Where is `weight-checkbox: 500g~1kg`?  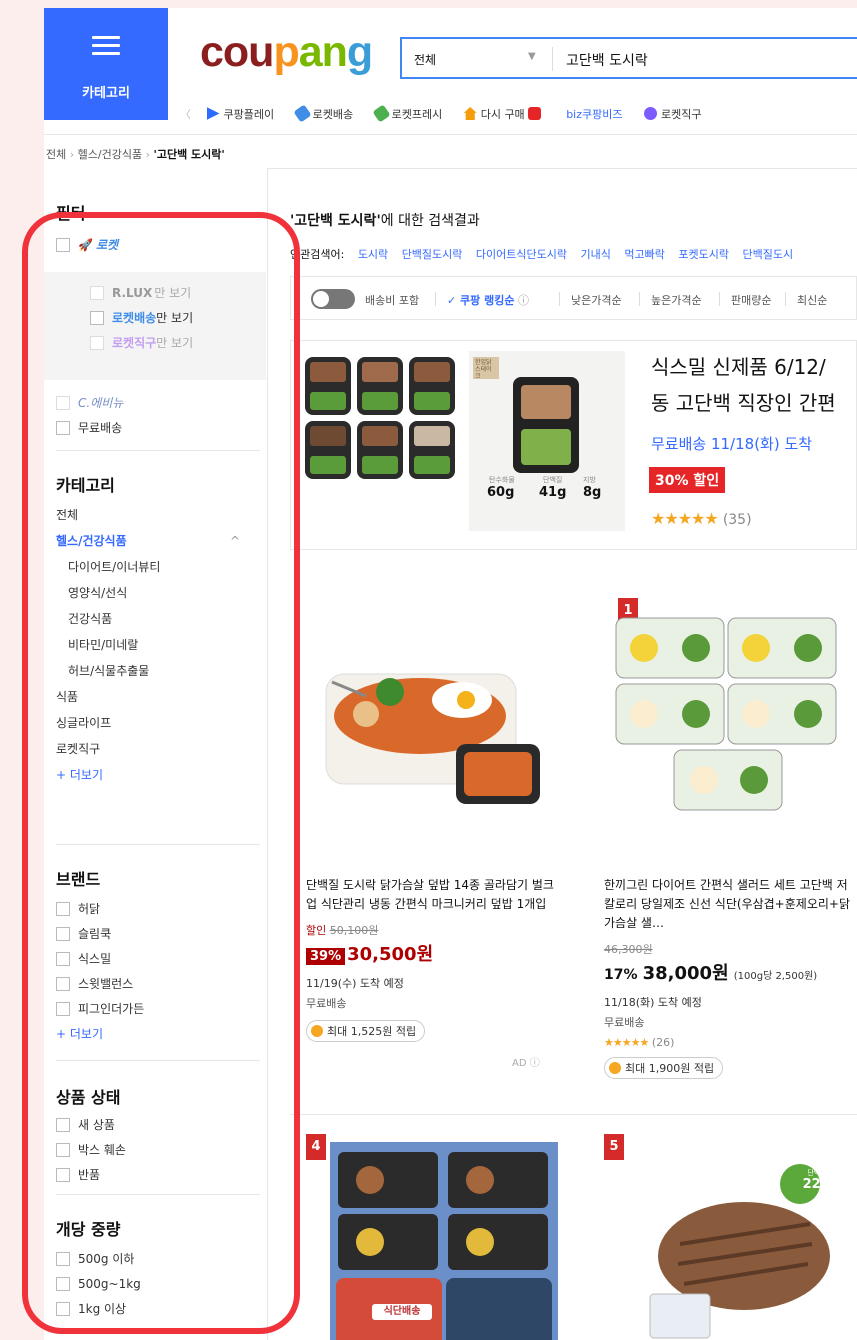 weight-checkbox: 500g~1kg is located at coordinates (161, 1283).